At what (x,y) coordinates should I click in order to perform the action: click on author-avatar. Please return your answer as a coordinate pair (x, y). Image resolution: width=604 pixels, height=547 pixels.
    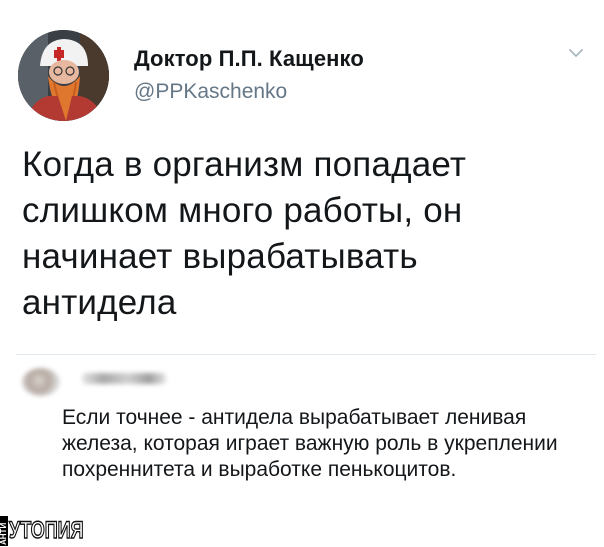
    Looking at the image, I should click on (63, 75).